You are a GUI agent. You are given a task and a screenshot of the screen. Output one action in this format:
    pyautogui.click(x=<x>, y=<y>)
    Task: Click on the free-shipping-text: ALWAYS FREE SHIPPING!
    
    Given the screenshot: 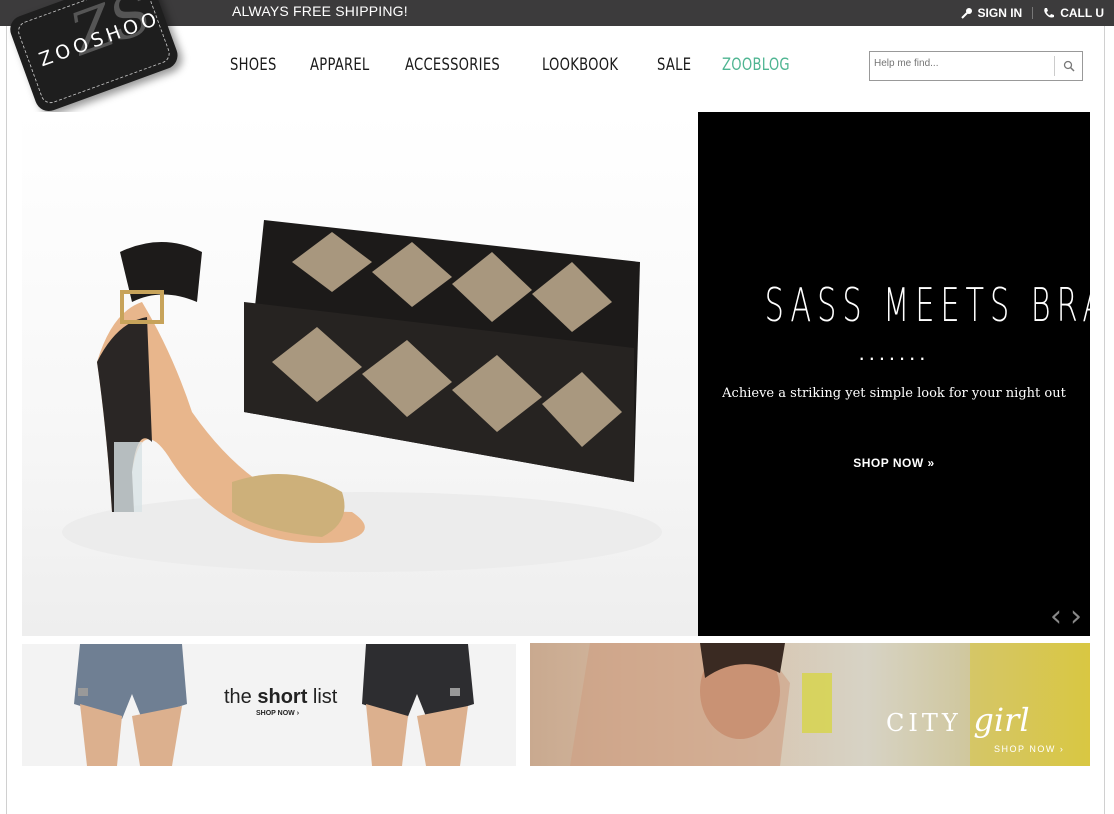 What is the action you would take?
    pyautogui.click(x=320, y=11)
    